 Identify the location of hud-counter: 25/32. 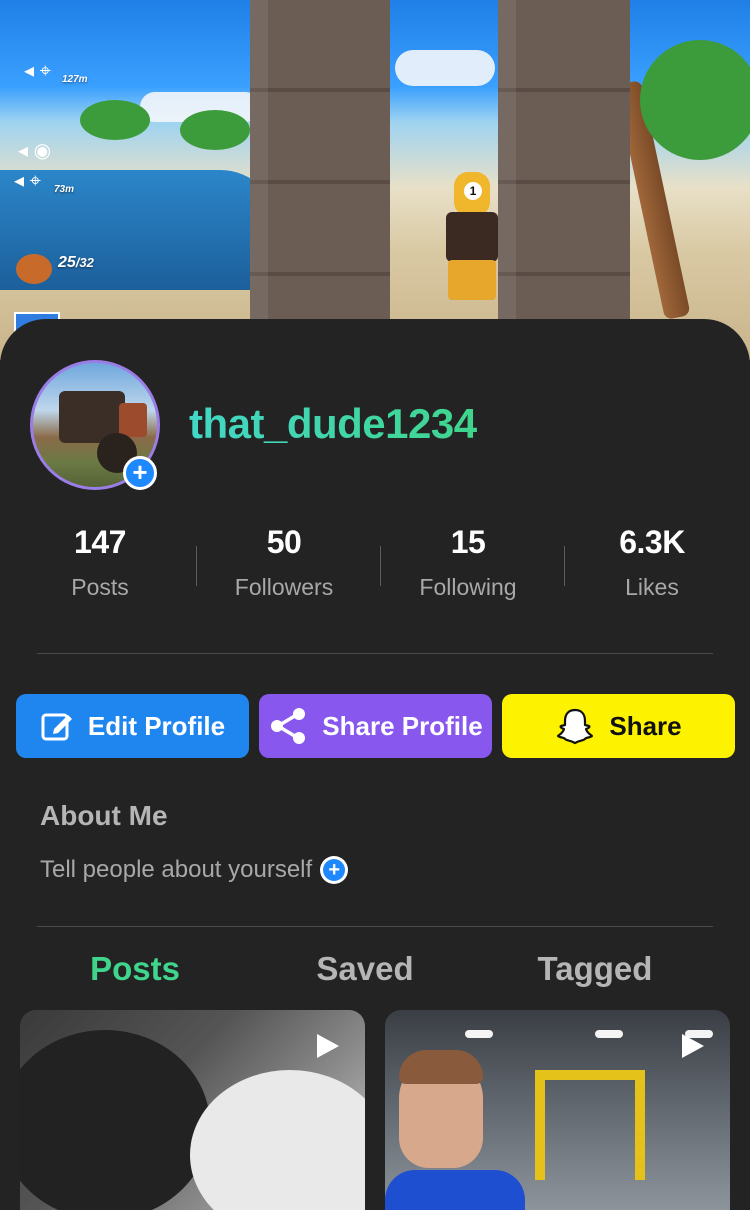
(76, 263).